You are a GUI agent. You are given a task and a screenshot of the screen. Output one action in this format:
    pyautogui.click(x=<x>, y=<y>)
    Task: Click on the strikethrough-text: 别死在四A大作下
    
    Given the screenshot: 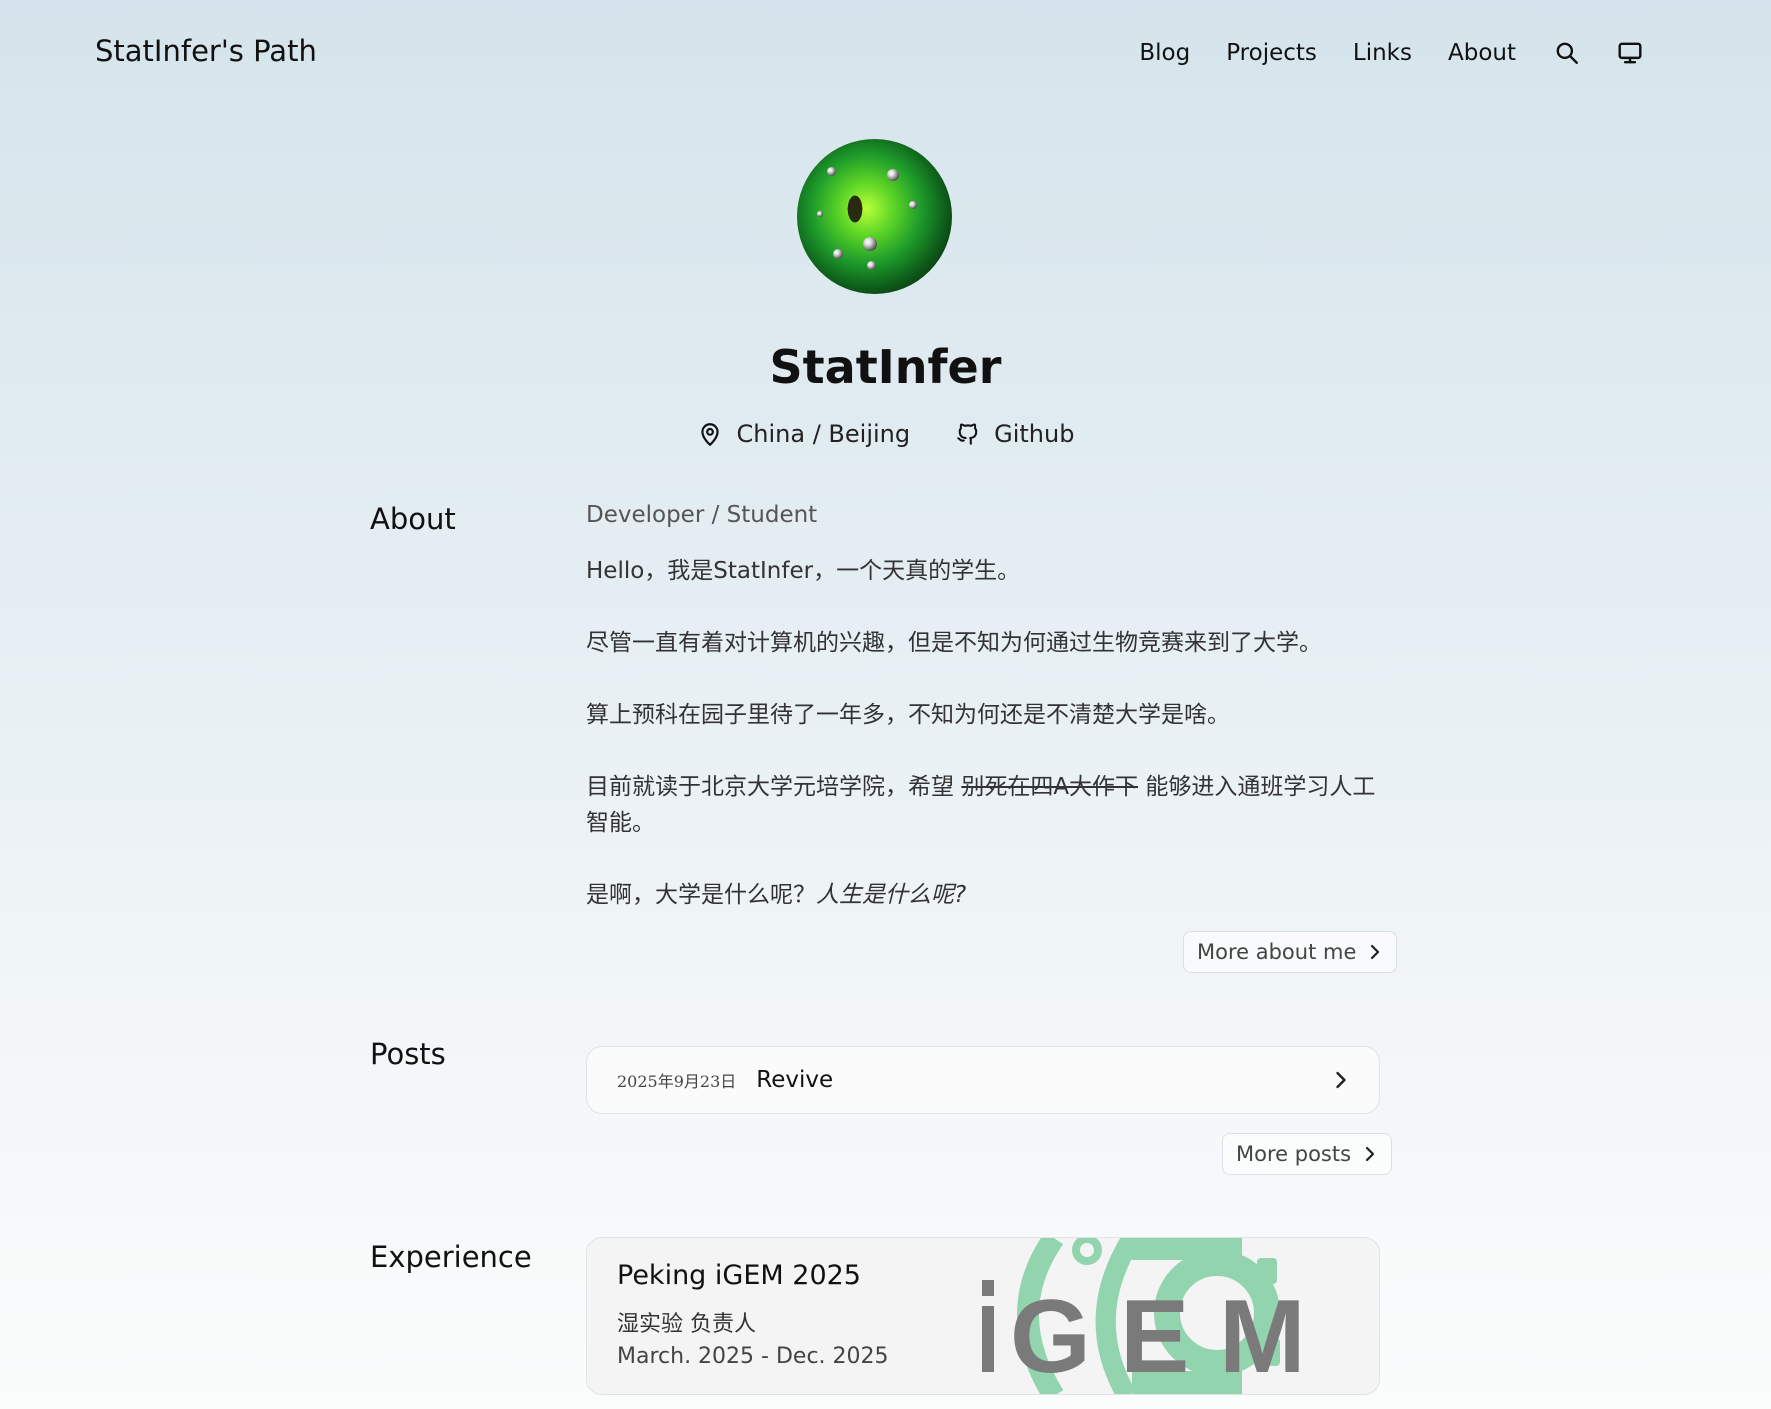 What is the action you would take?
    pyautogui.click(x=1050, y=787)
    